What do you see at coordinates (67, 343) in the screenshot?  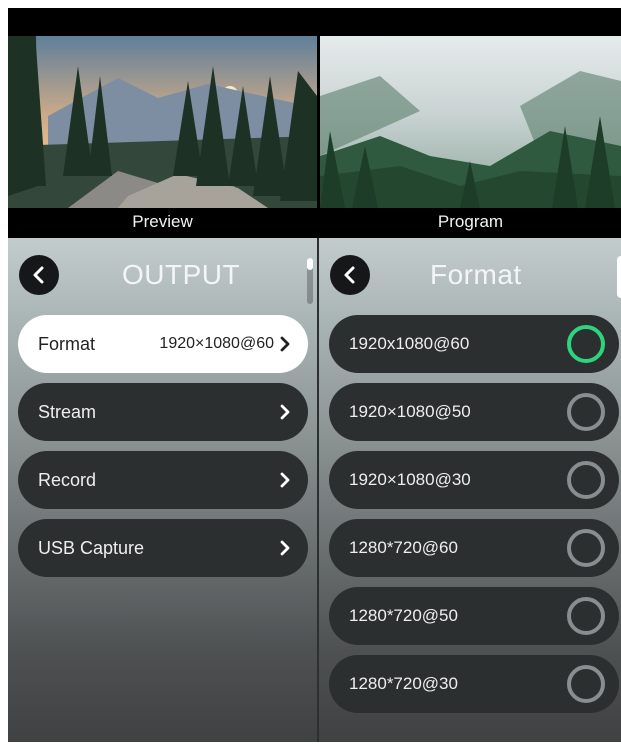 I see `menu-item-label: Format` at bounding box center [67, 343].